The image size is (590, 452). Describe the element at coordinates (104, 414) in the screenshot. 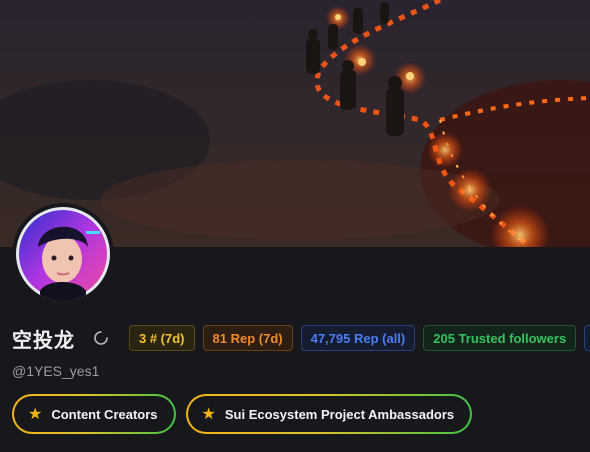

I see `badge-label: Content Creators` at that location.